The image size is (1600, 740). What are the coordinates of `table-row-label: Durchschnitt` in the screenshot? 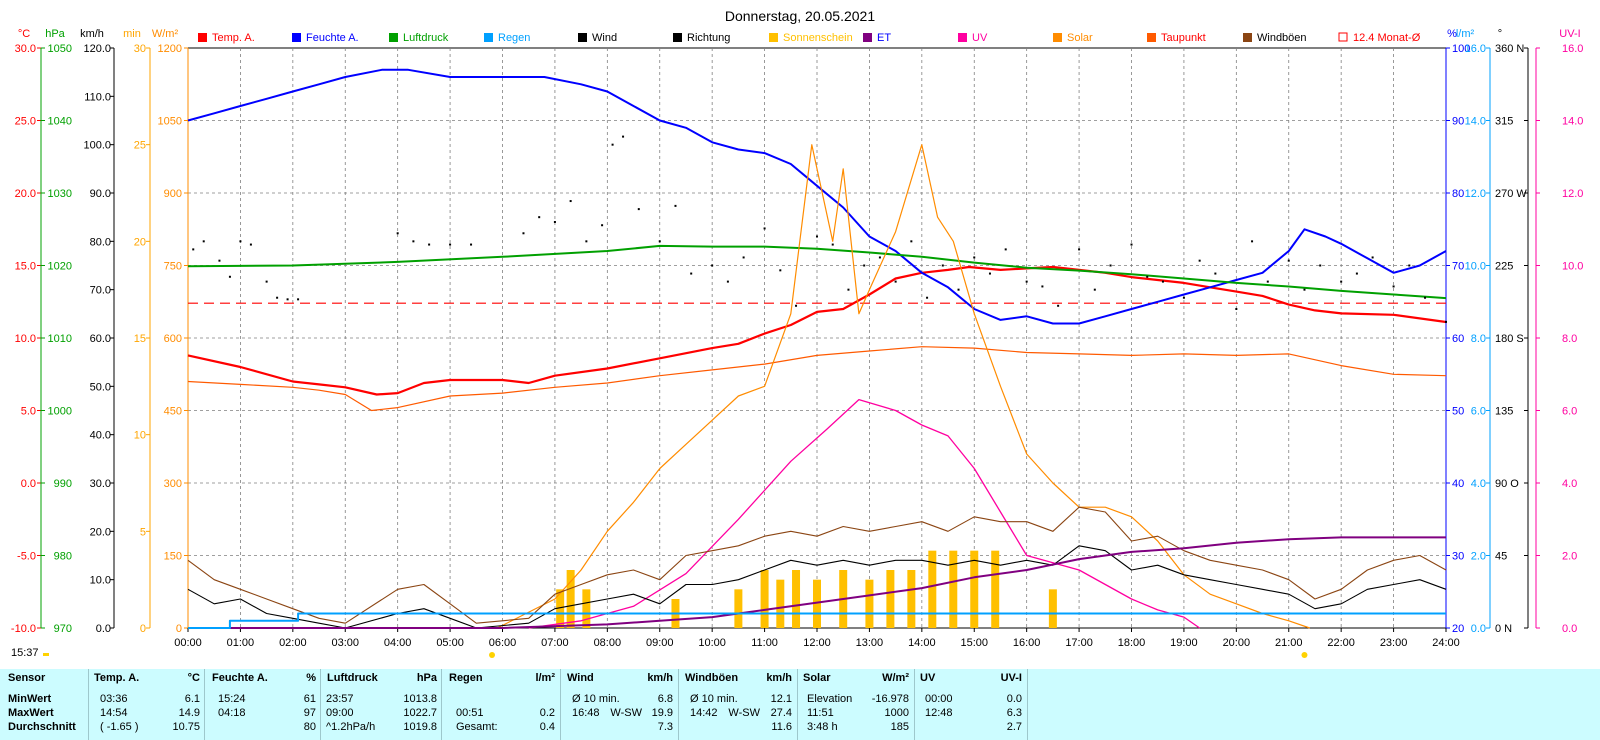 It's located at (42, 727).